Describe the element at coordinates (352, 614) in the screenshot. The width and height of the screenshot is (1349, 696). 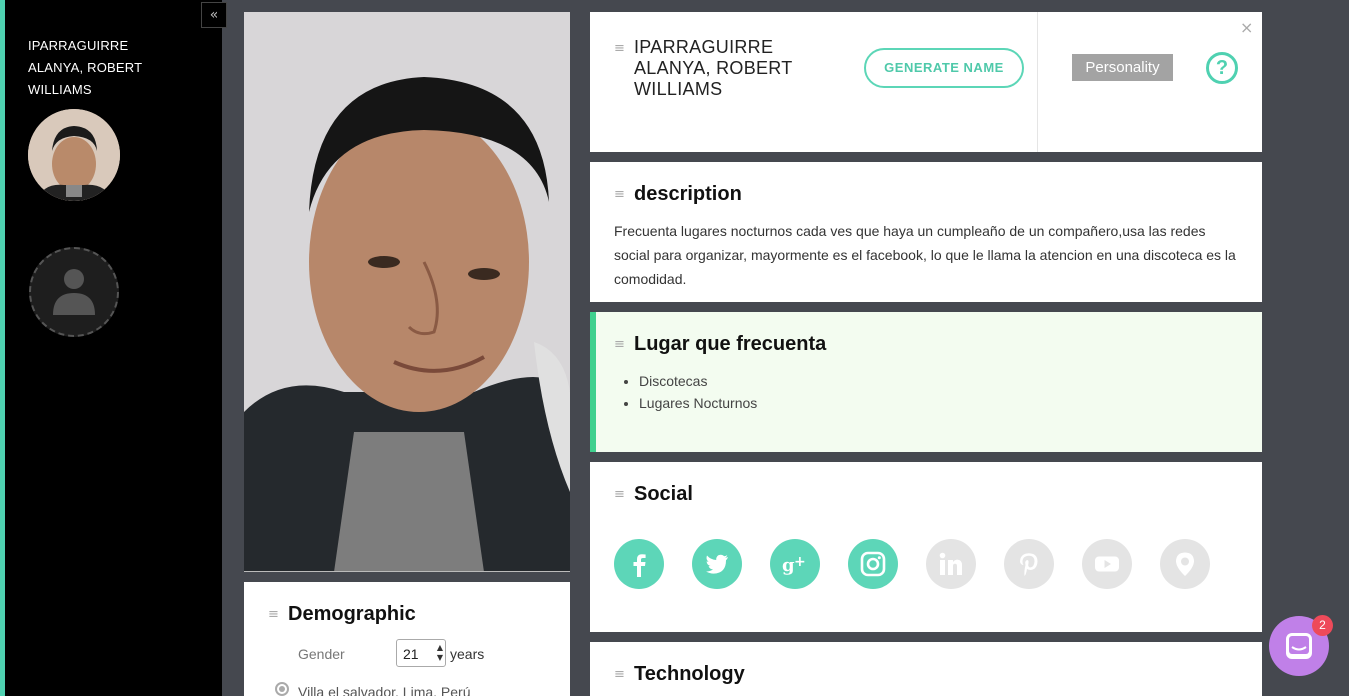
I see `demographic-title: Demographic` at that location.